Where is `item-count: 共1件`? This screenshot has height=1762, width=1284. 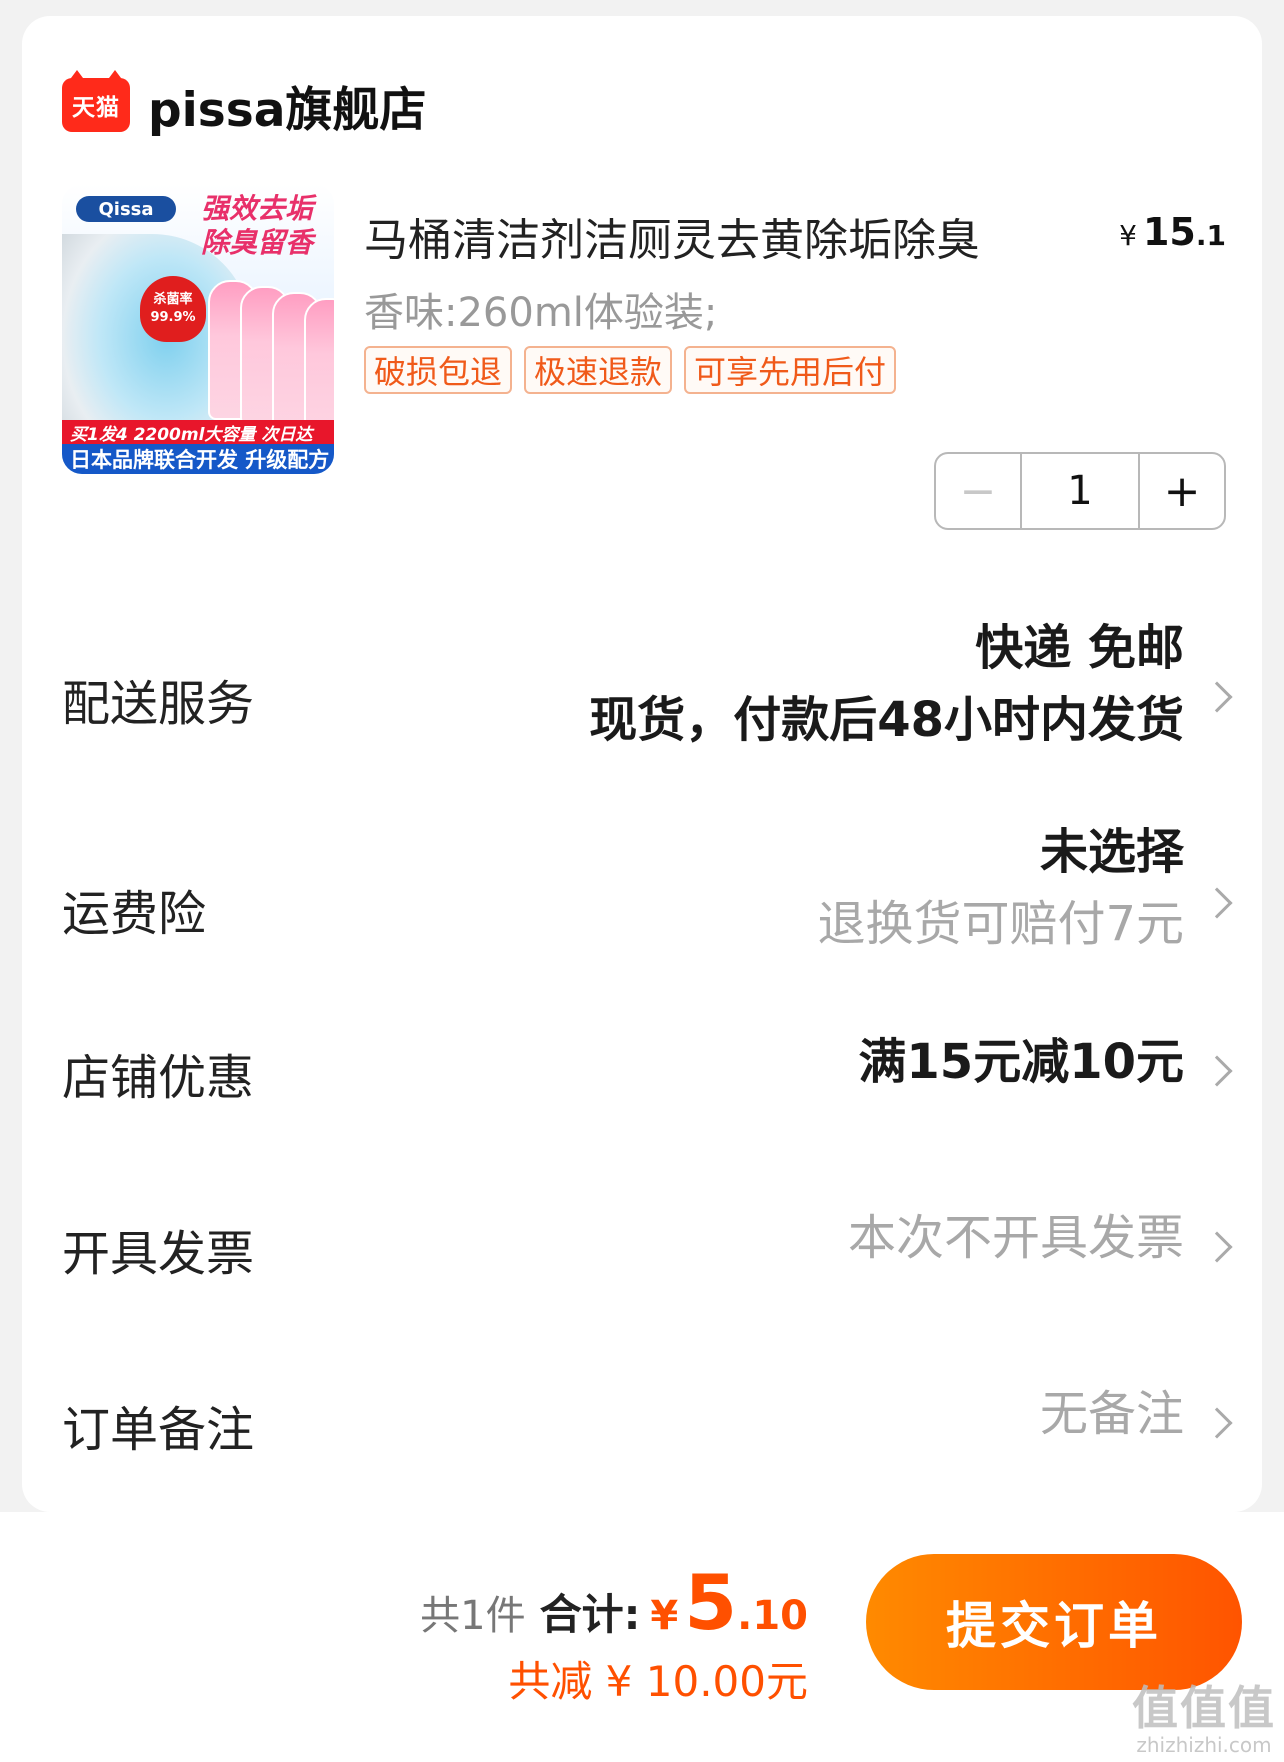
item-count: 共1件 is located at coordinates (473, 1616).